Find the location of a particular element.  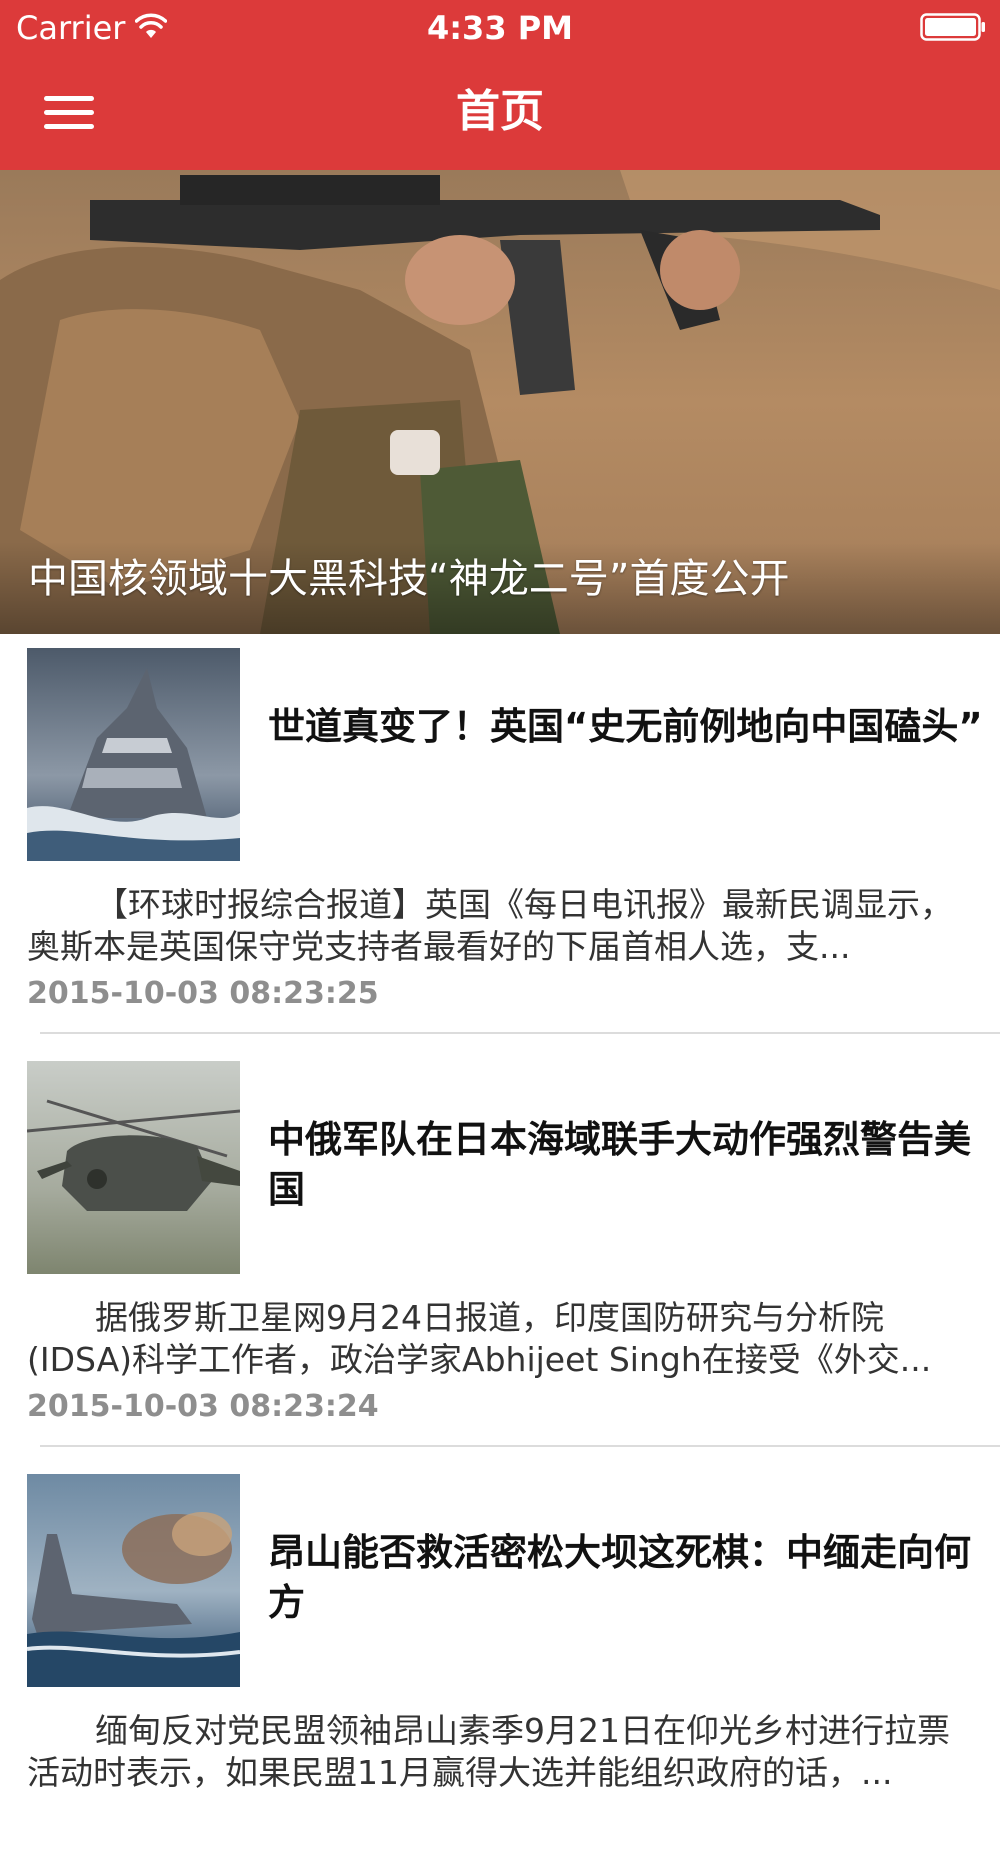

helicopter-image is located at coordinates (133, 1167).